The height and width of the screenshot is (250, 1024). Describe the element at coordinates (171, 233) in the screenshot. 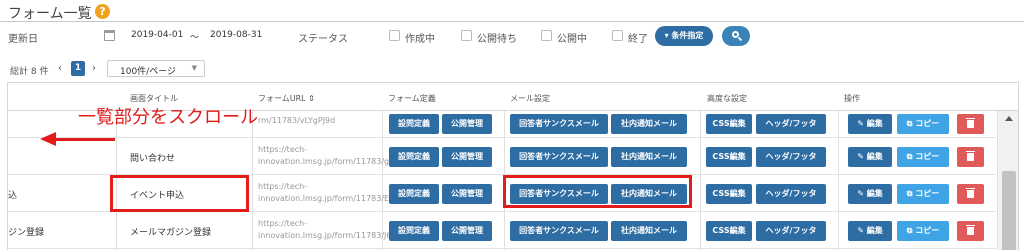

I see `form-title: メールマガジン登録` at that location.